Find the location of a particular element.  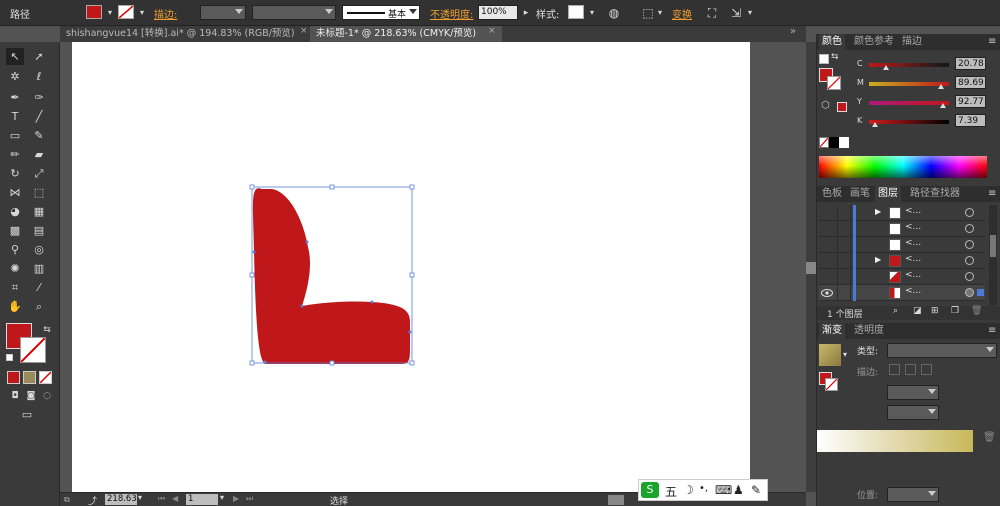

rectangle-tool-icon: ▭ is located at coordinates (15, 135).